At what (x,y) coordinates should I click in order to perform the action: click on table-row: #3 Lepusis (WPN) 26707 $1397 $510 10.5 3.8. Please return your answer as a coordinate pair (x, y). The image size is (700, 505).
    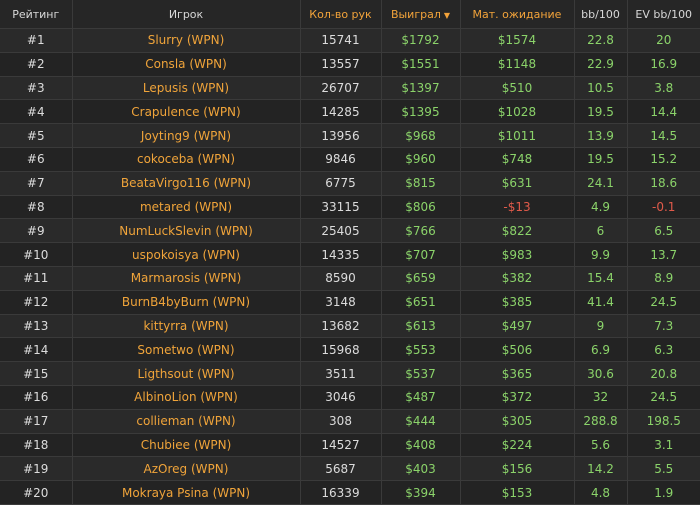
    Looking at the image, I should click on (350, 88).